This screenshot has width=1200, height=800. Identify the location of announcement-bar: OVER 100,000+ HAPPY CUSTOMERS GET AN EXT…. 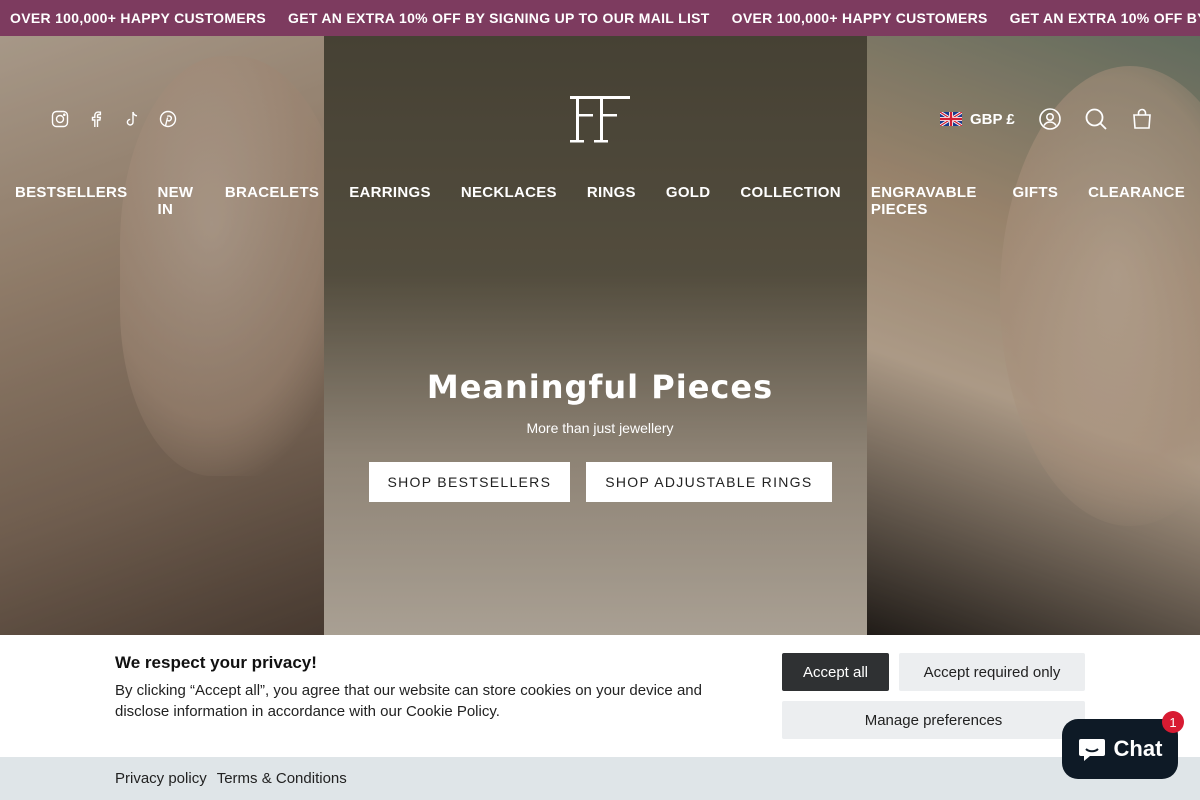
(600, 18).